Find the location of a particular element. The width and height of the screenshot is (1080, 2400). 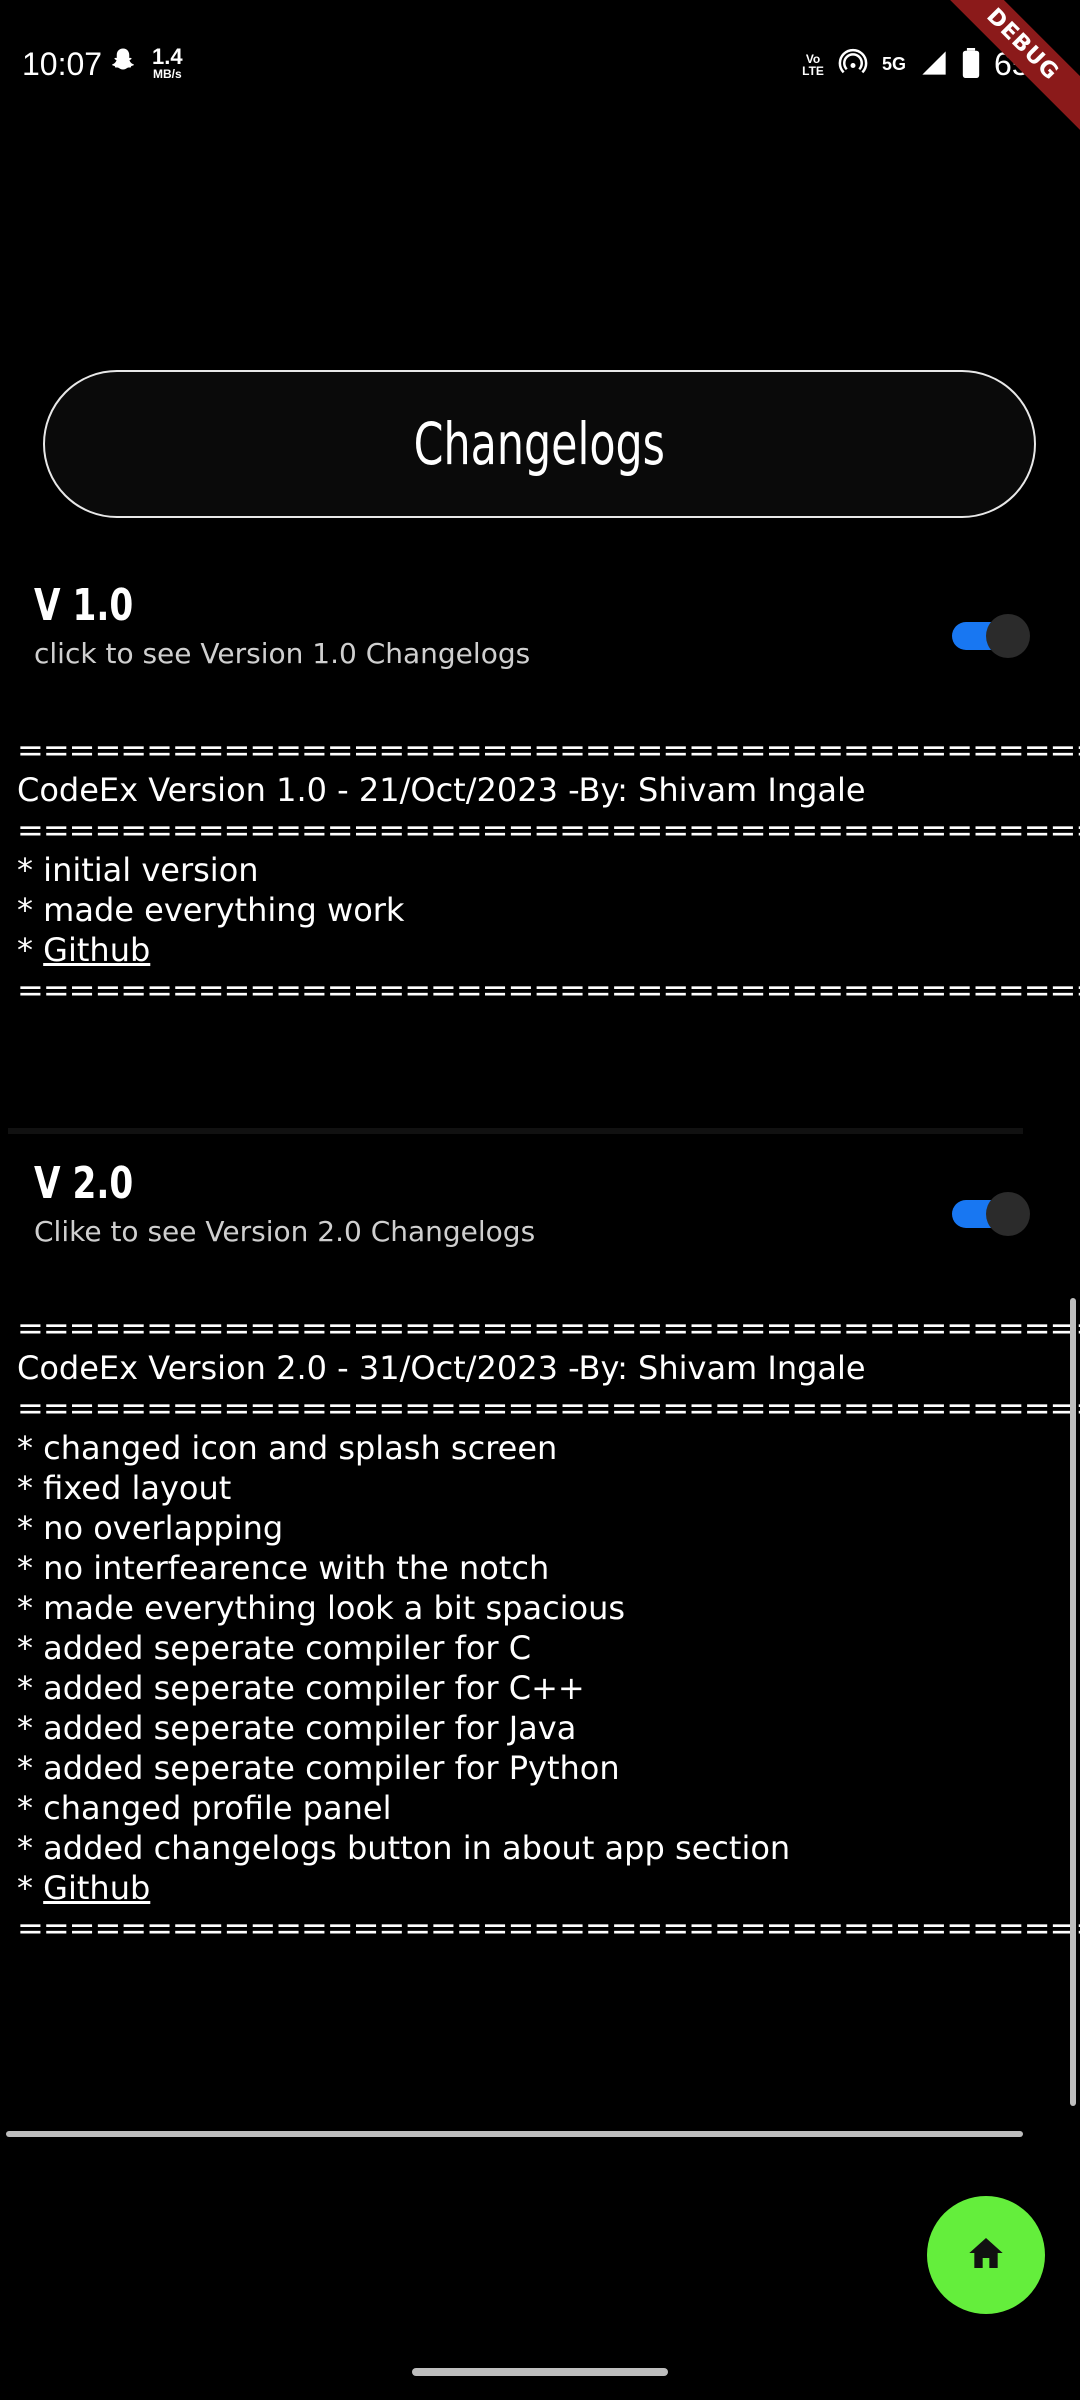

signal-icon is located at coordinates (934, 65).